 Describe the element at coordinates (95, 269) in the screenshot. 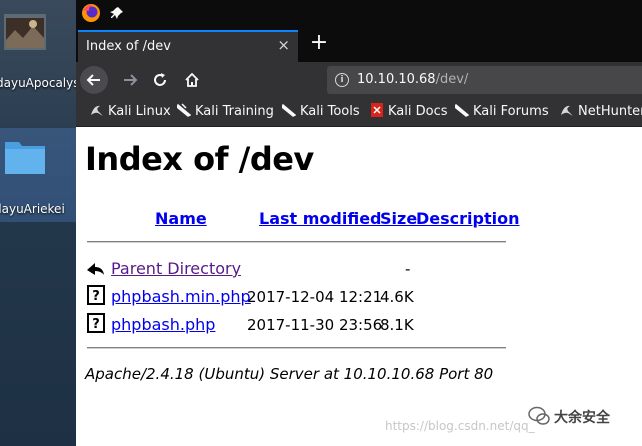

I see `back-arrow-icon` at that location.